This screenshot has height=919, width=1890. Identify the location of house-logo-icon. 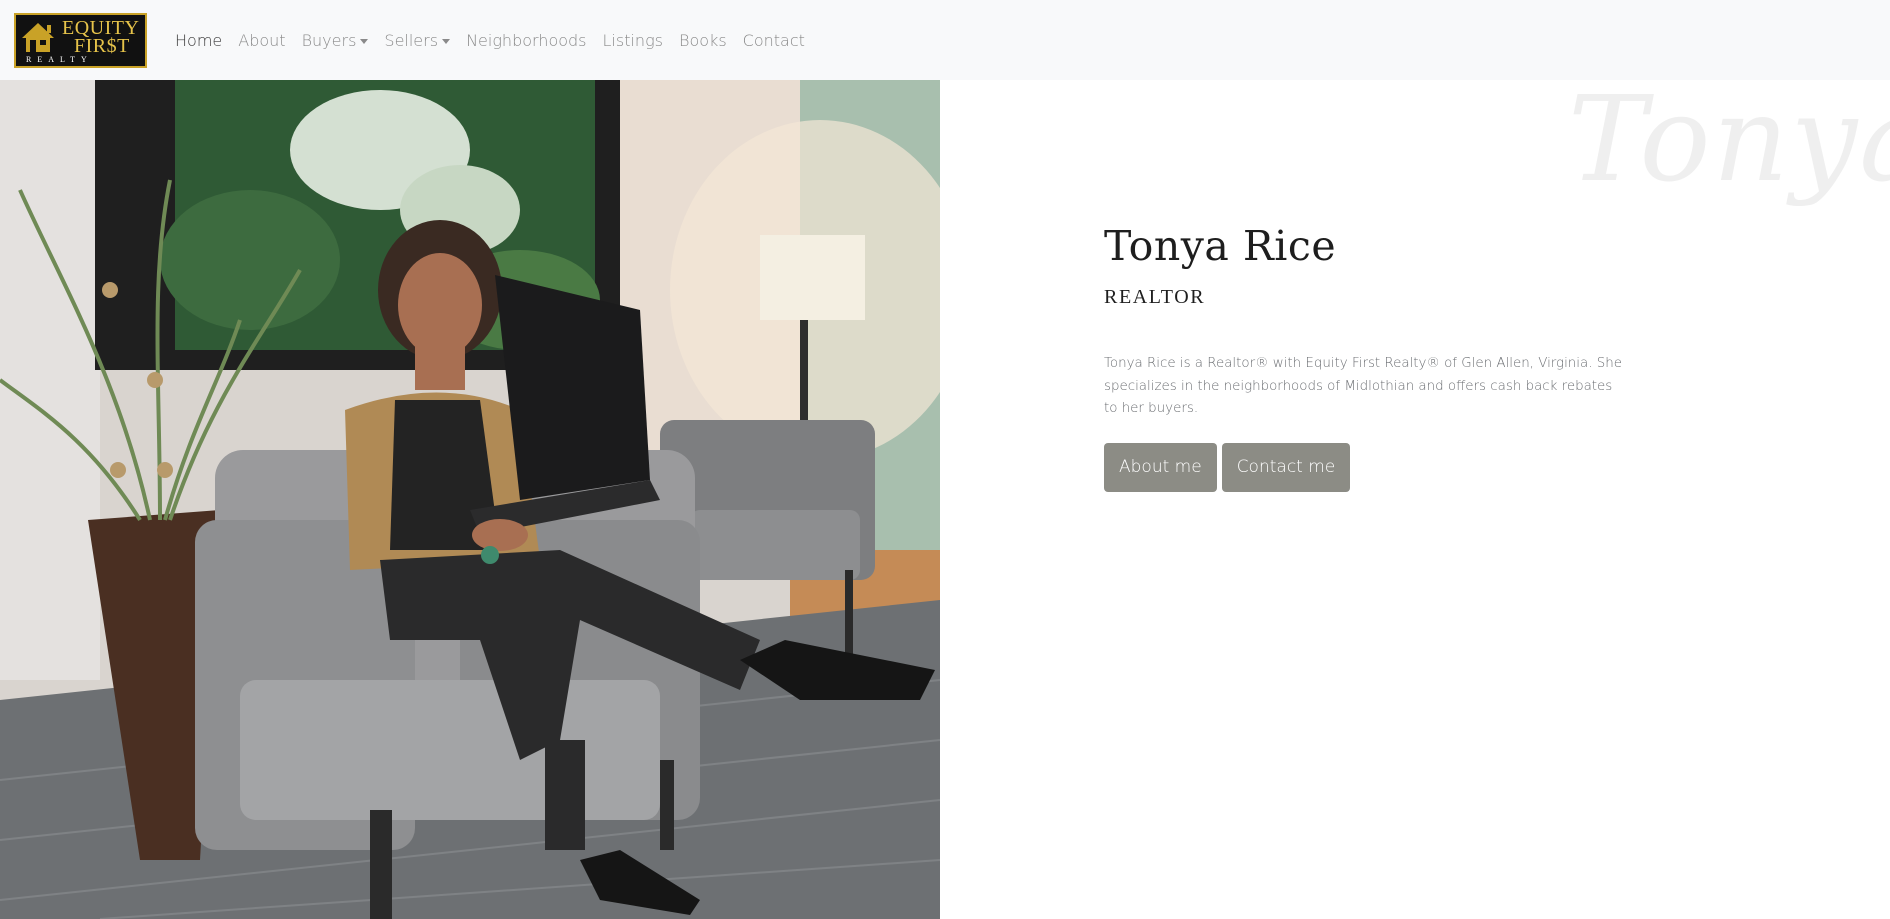
(38, 37).